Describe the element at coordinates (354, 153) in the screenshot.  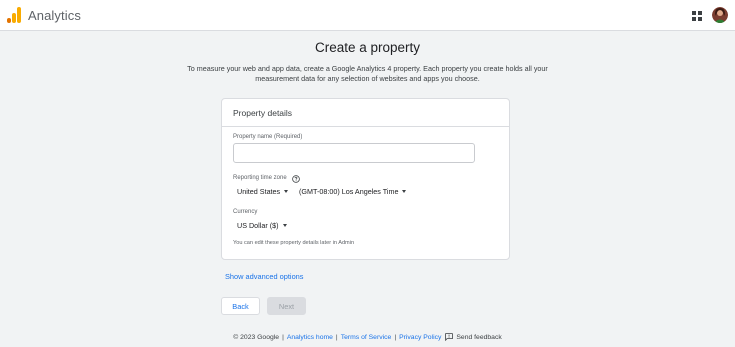
I see `property-name-input` at that location.